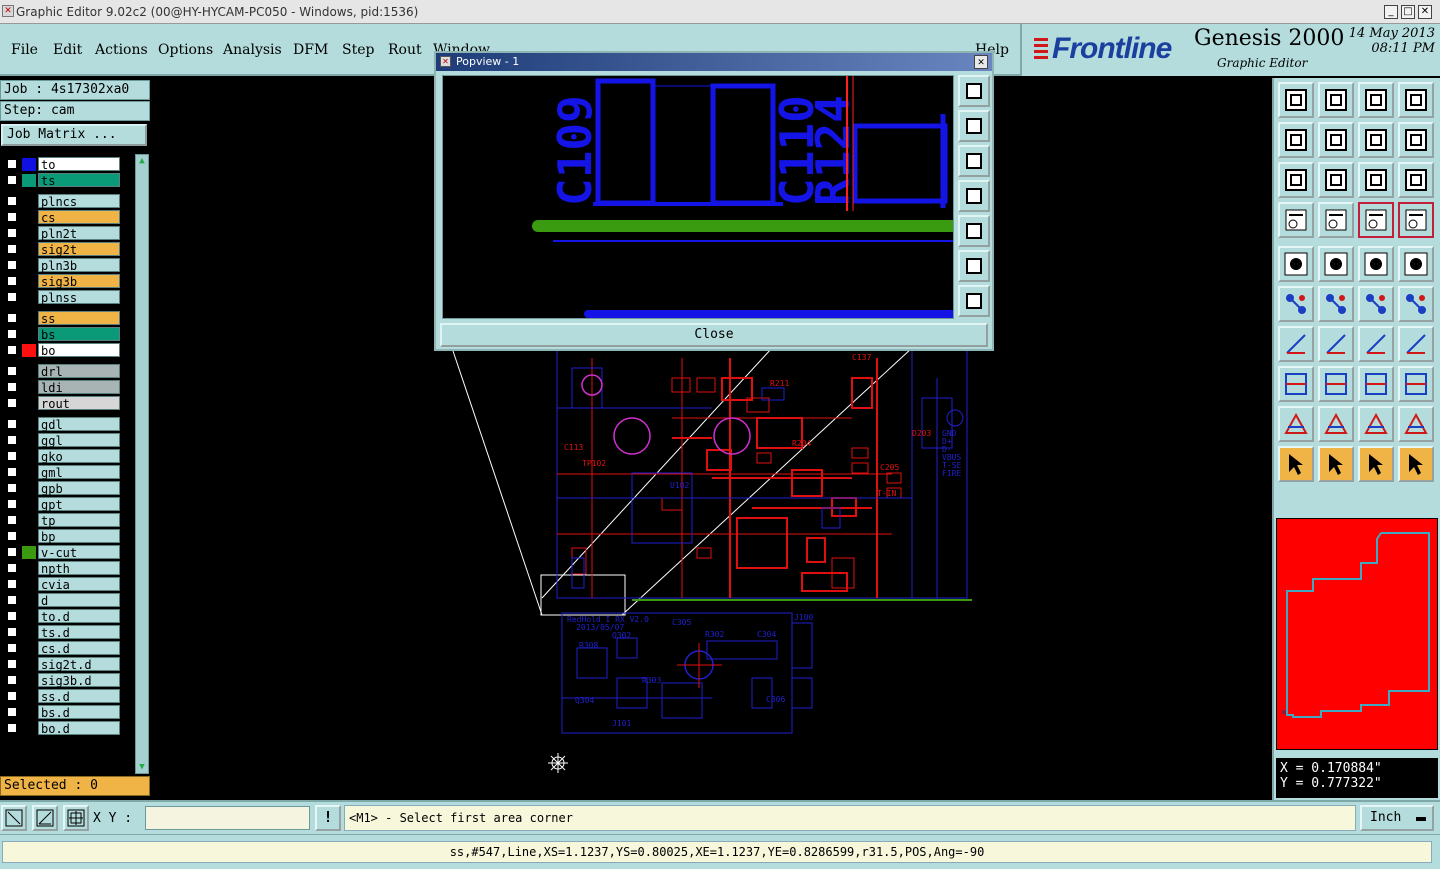 The image size is (1440, 869). Describe the element at coordinates (700, 197) in the screenshot. I see `popview-canvas: C109 C110 R124` at that location.